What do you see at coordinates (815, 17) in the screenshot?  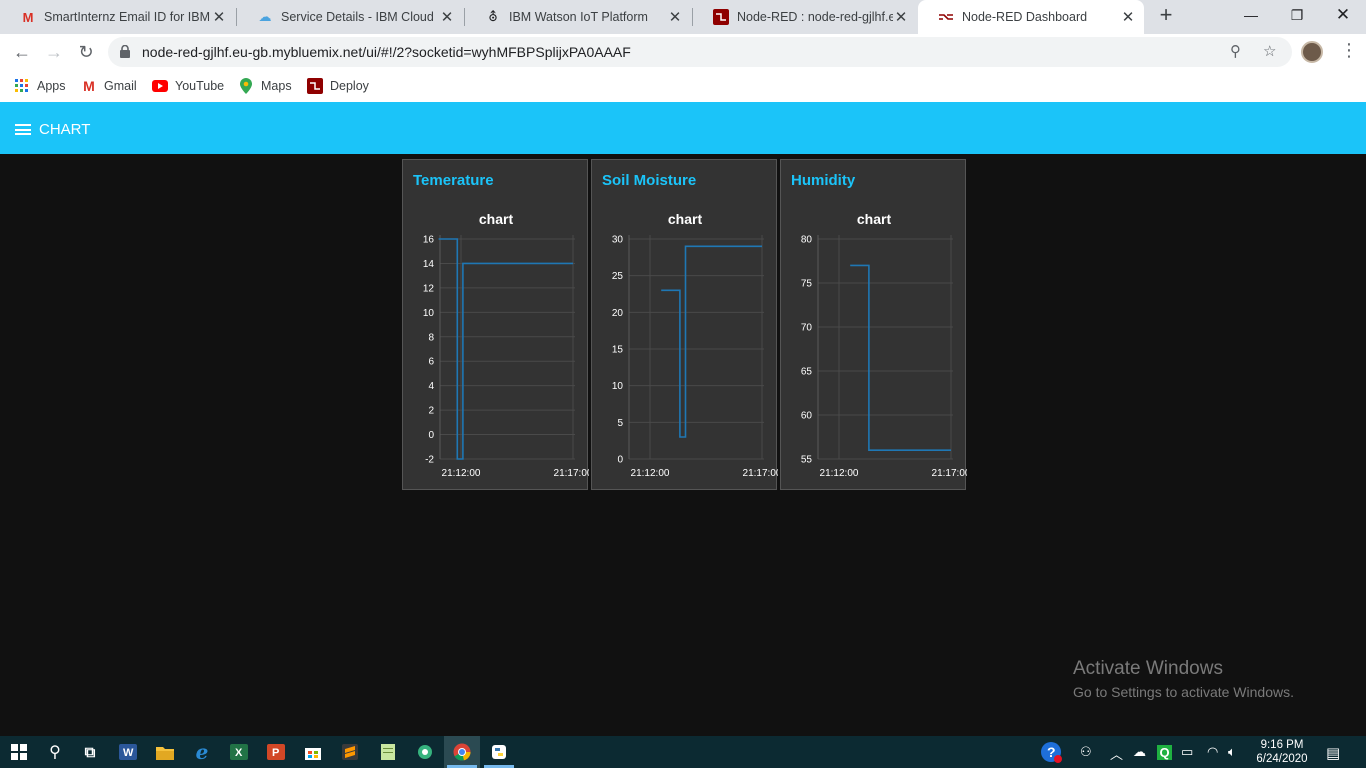 I see `tab-title: Node-RED : node-red-gjlhf.eu-` at bounding box center [815, 17].